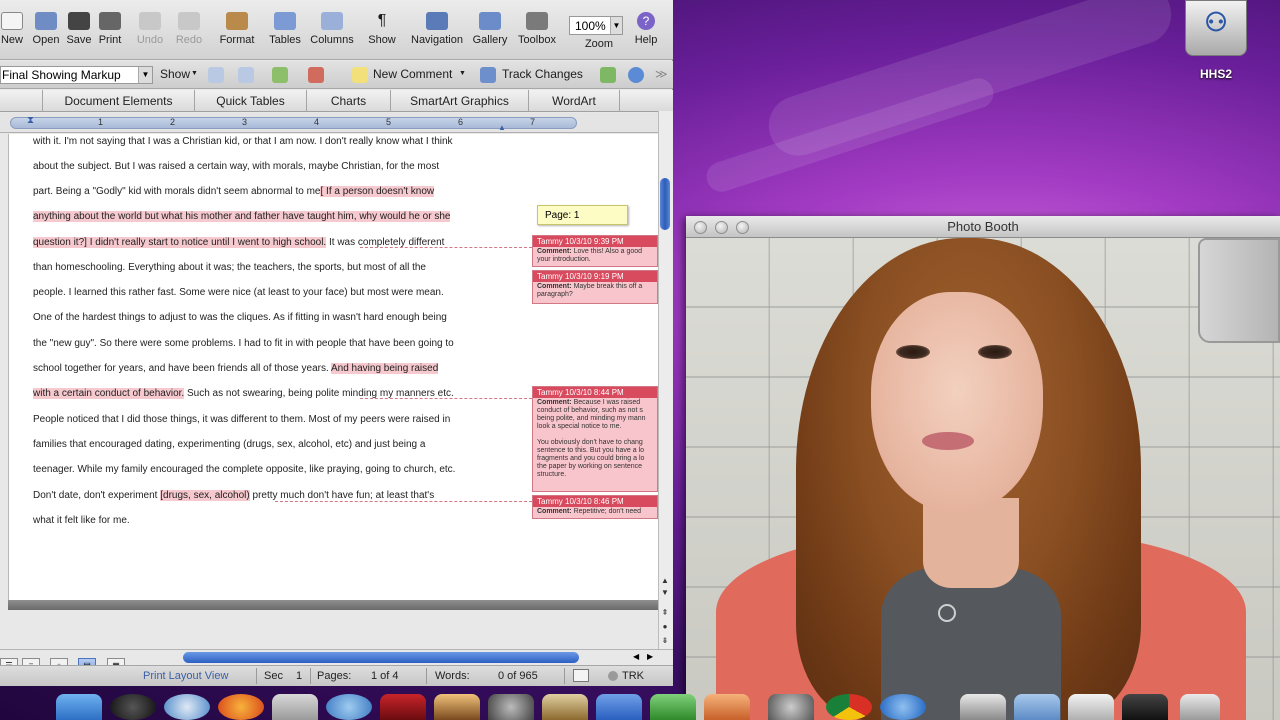 This screenshot has height=720, width=1280. Describe the element at coordinates (636, 75) in the screenshot. I see `contacts-icon` at that location.